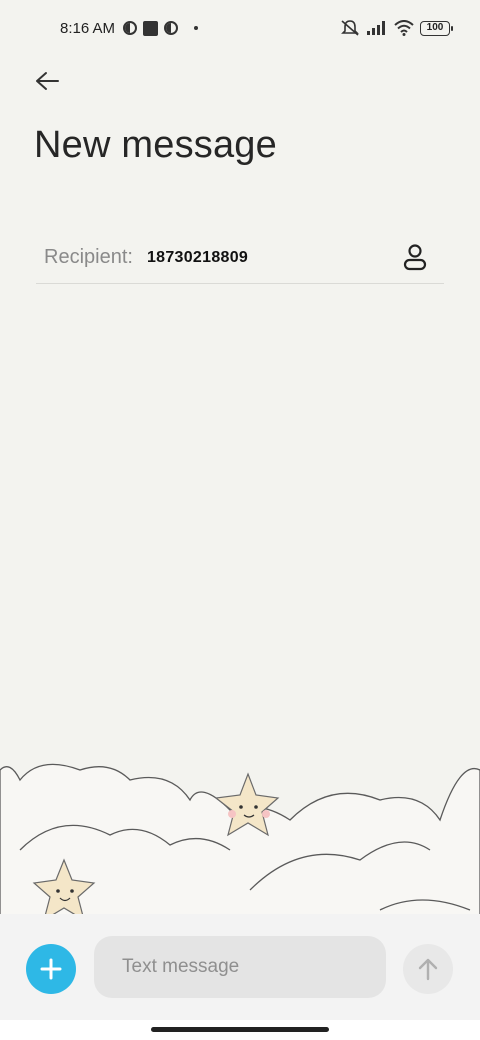  I want to click on arrow-left-icon, so click(47, 81).